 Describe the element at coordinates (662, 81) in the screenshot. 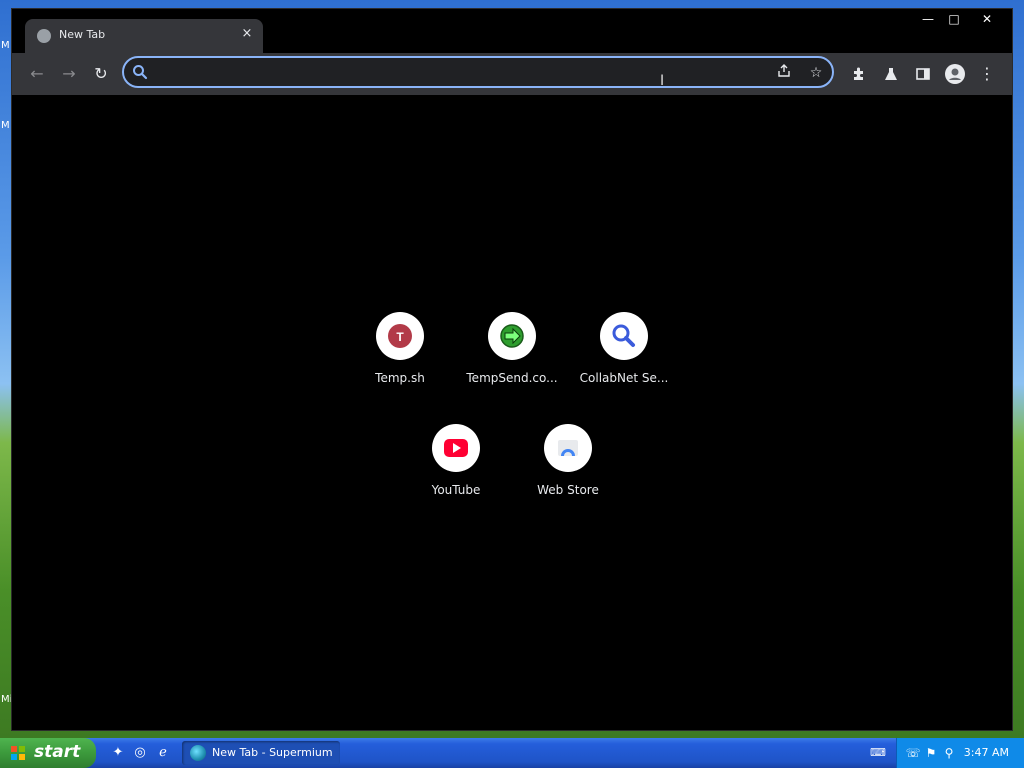

I see `text-cursor-icon: I` at that location.